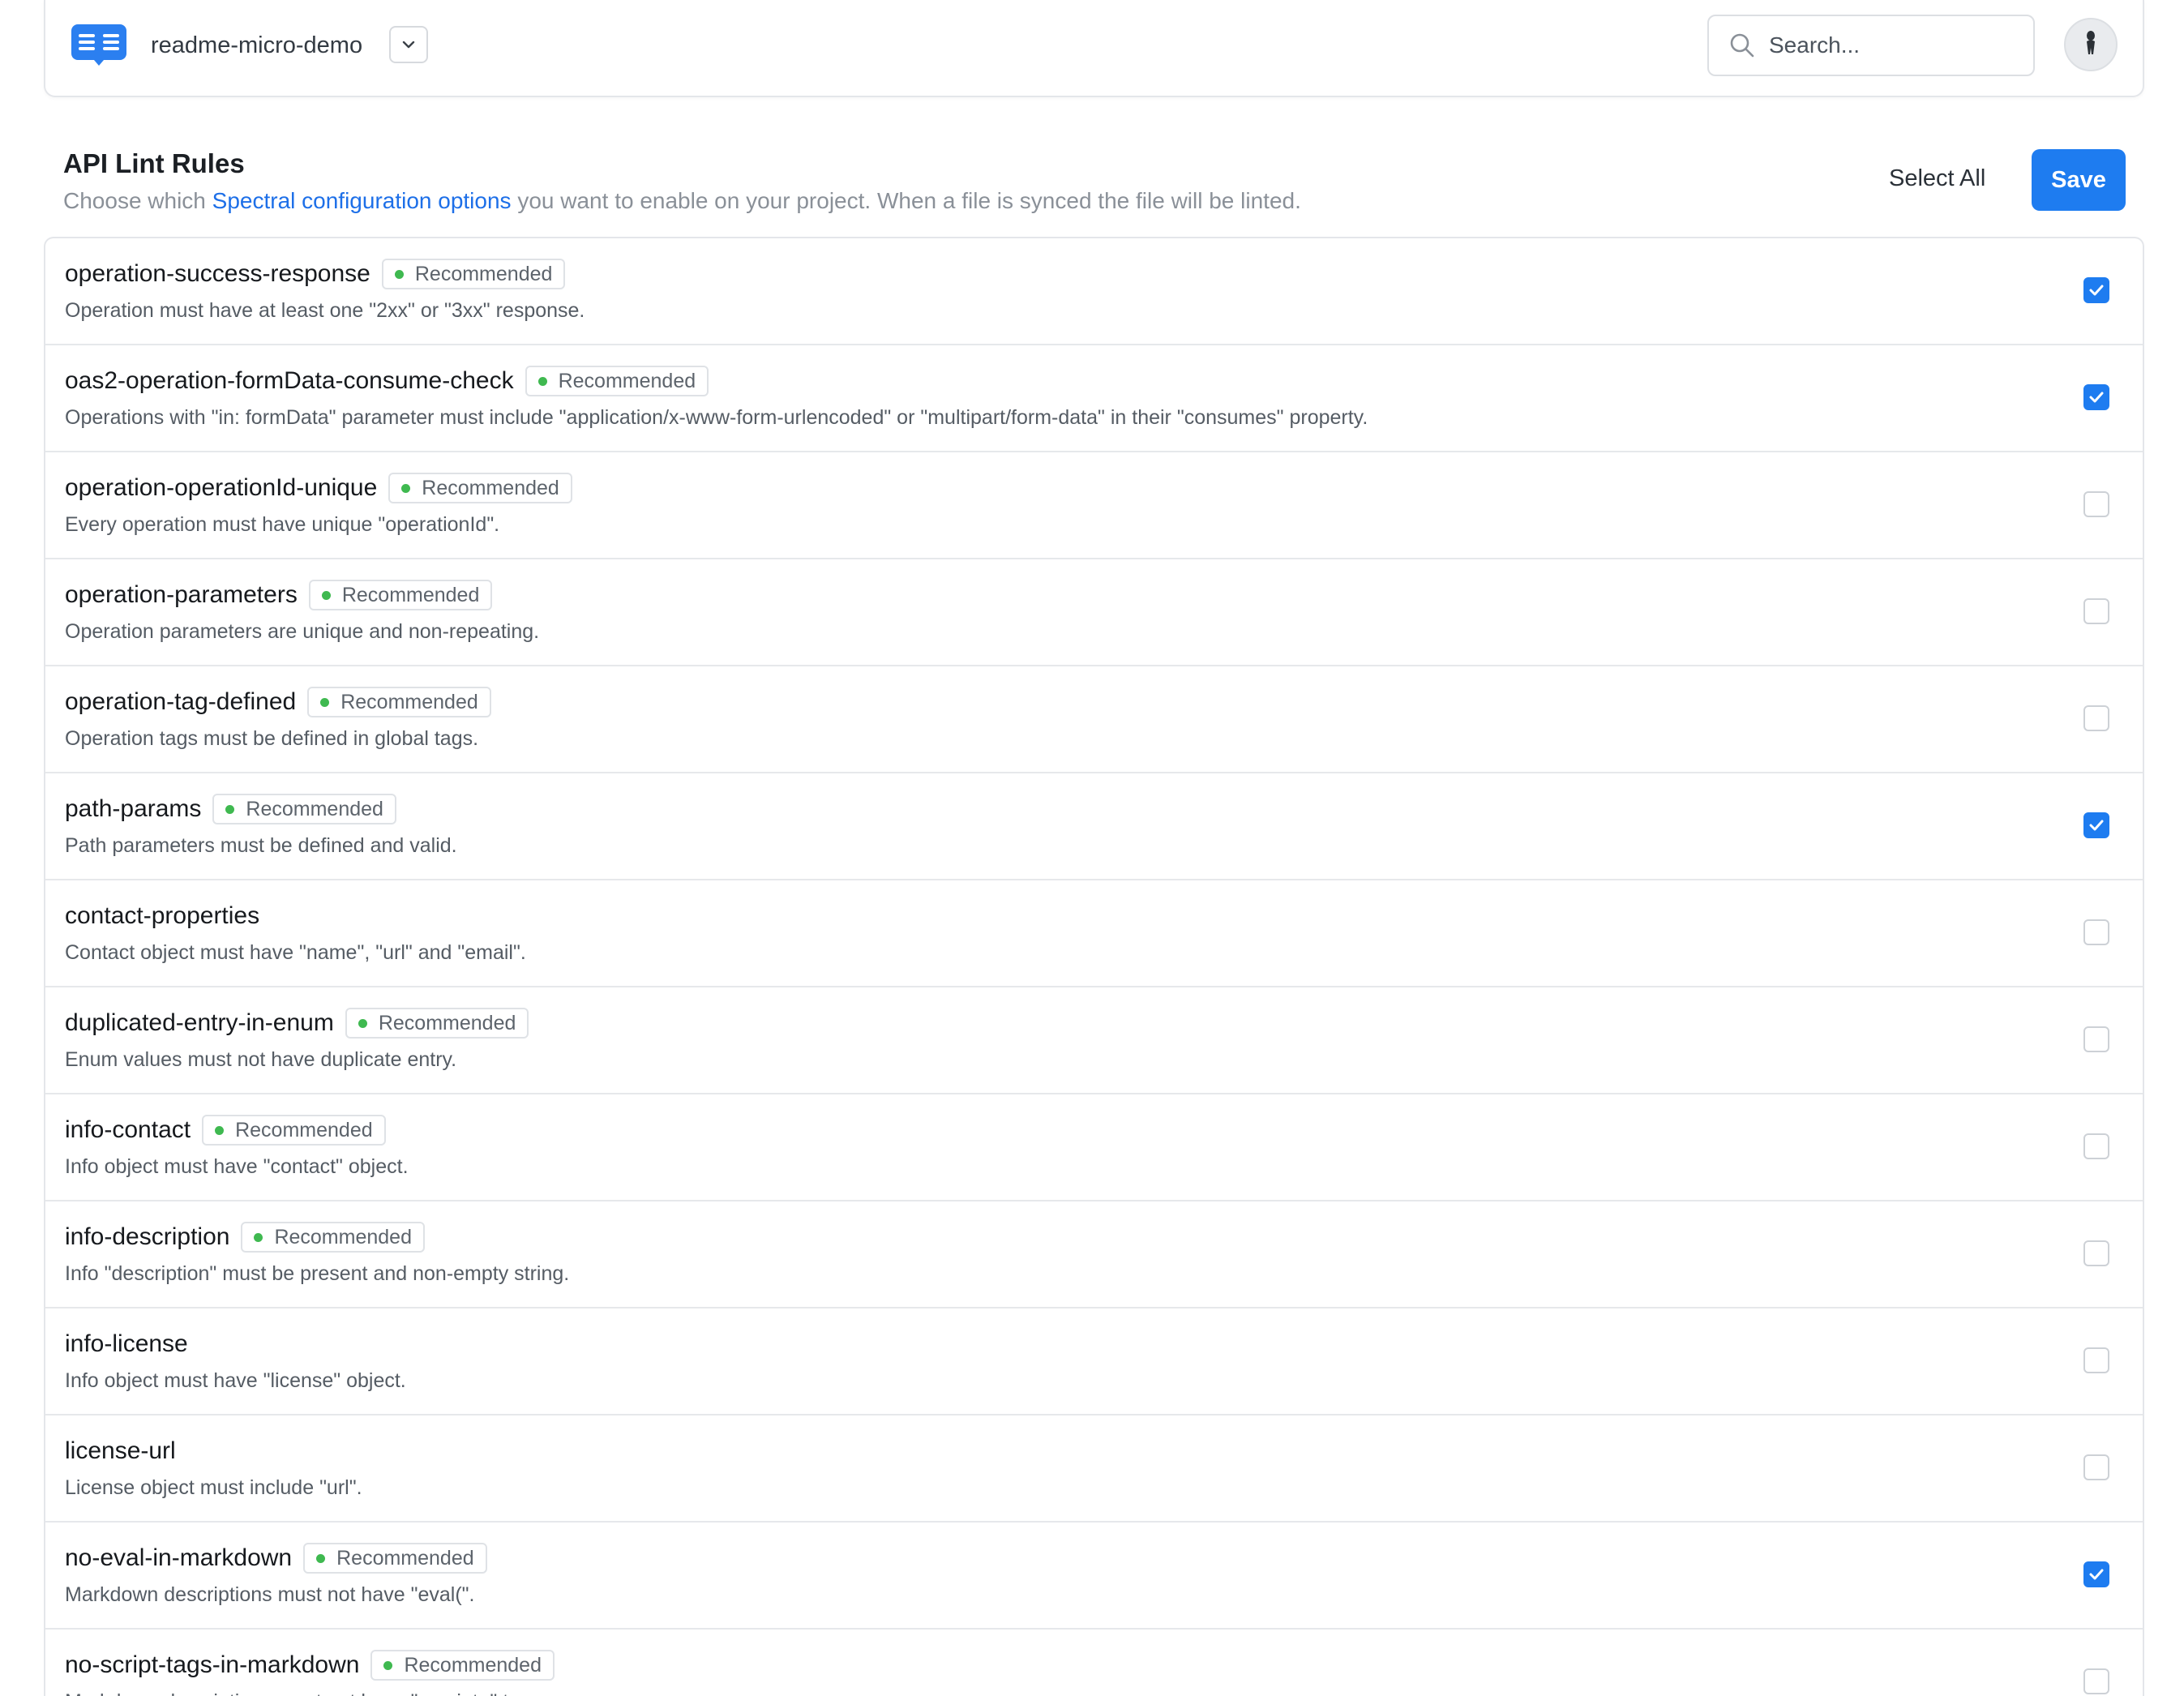 The height and width of the screenshot is (1696, 2184). Describe the element at coordinates (362, 200) in the screenshot. I see `spectral-config-link: Spectral configuration options` at that location.